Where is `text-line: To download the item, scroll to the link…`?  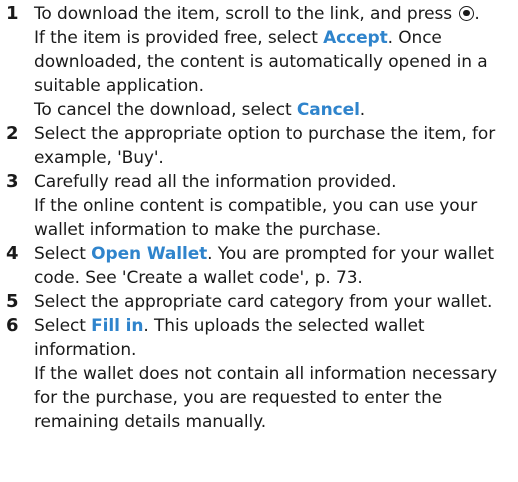
text-line: To download the item, scroll to the link… is located at coordinates (257, 14).